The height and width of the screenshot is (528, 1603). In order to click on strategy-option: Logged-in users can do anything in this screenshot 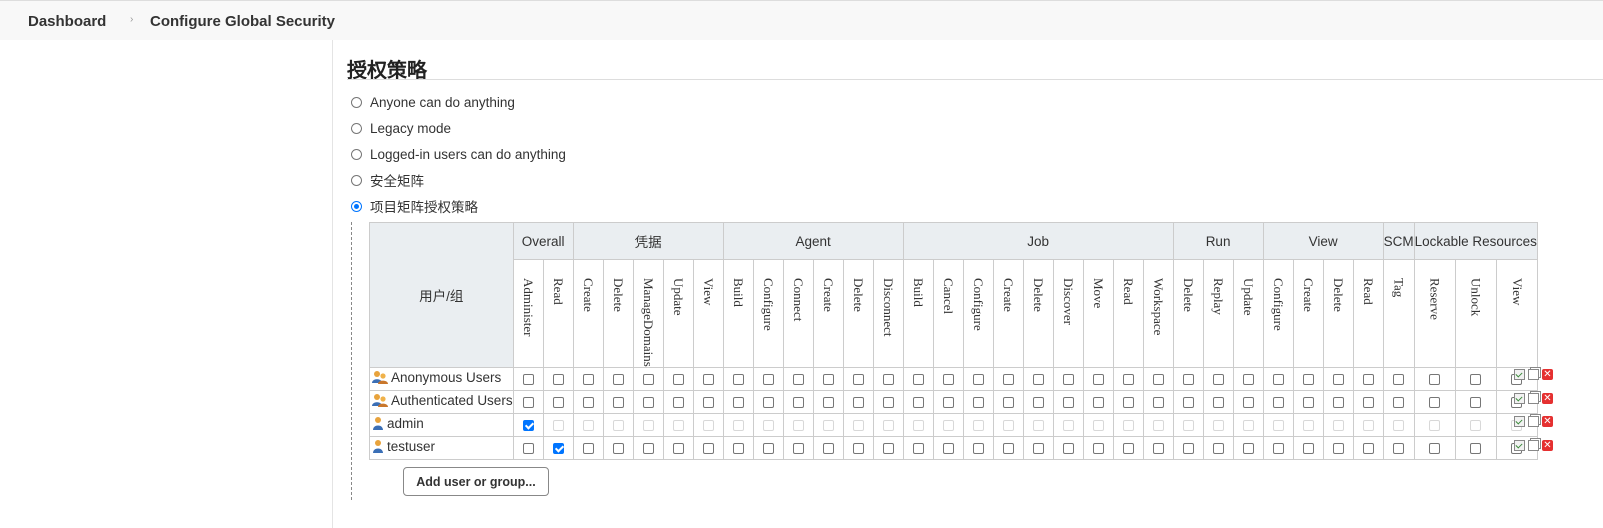, I will do `click(458, 154)`.